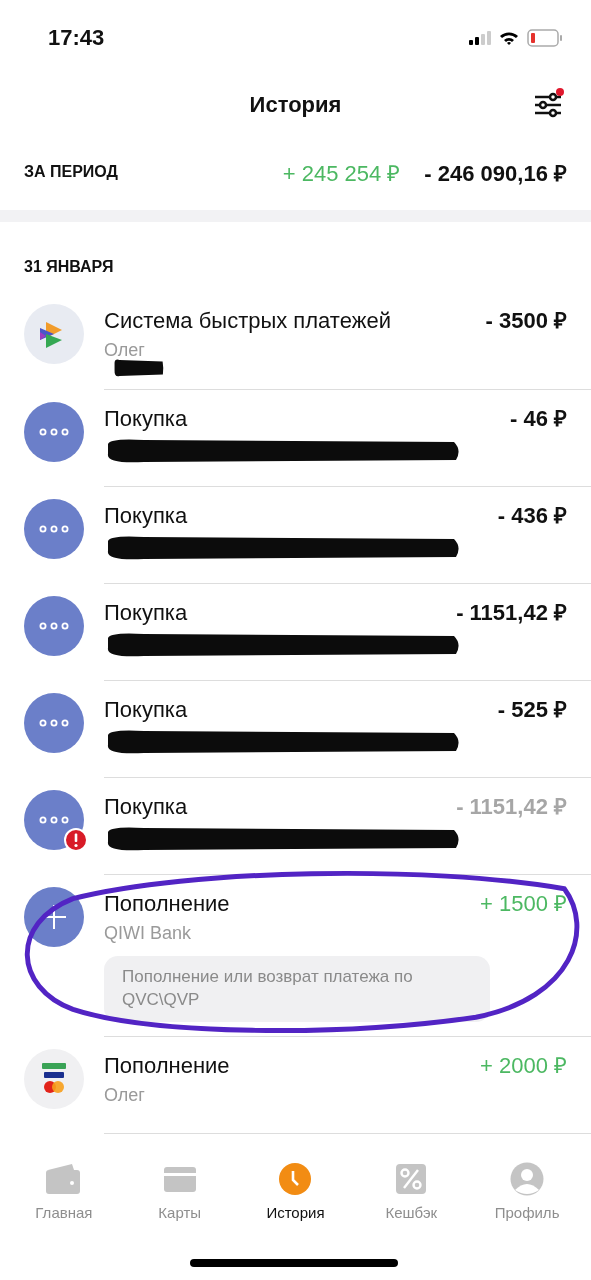 The image size is (591, 1280). What do you see at coordinates (76, 38) in the screenshot?
I see `status-time: 17:43` at bounding box center [76, 38].